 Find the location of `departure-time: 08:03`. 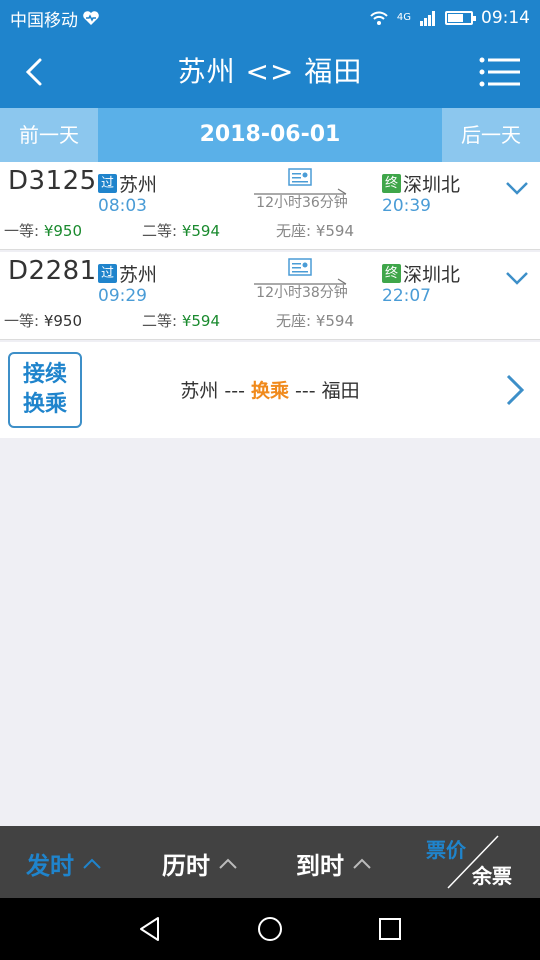

departure-time: 08:03 is located at coordinates (122, 206).